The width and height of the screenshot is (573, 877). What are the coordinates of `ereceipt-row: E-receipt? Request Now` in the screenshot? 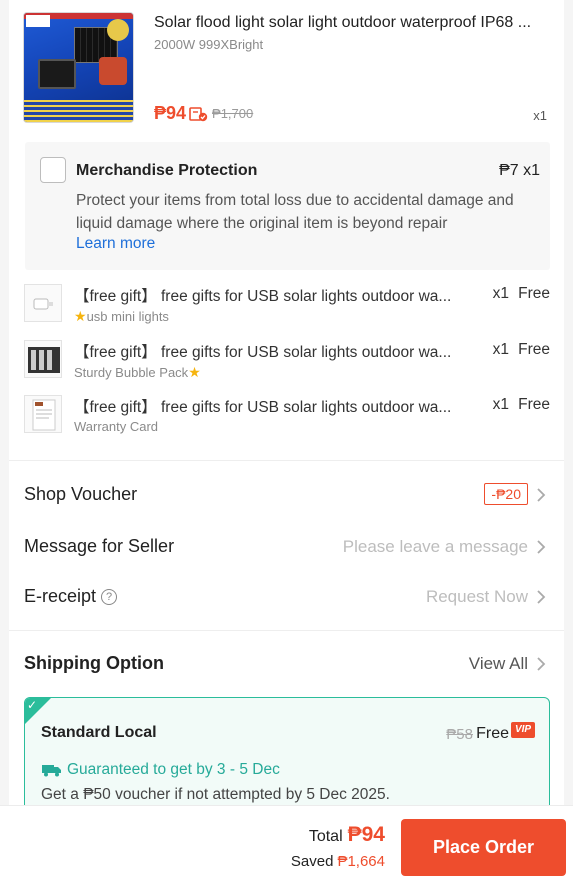 It's located at (287, 598).